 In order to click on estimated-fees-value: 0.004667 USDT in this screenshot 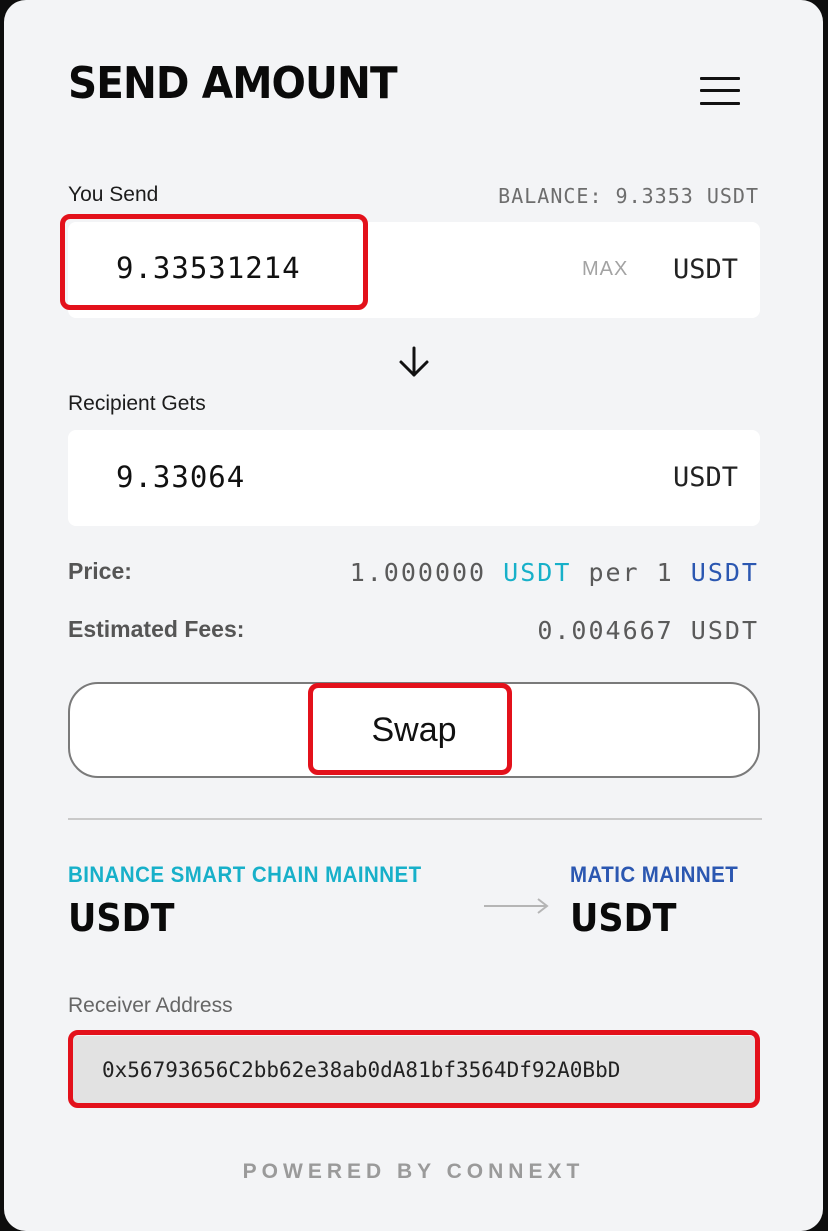, I will do `click(648, 630)`.